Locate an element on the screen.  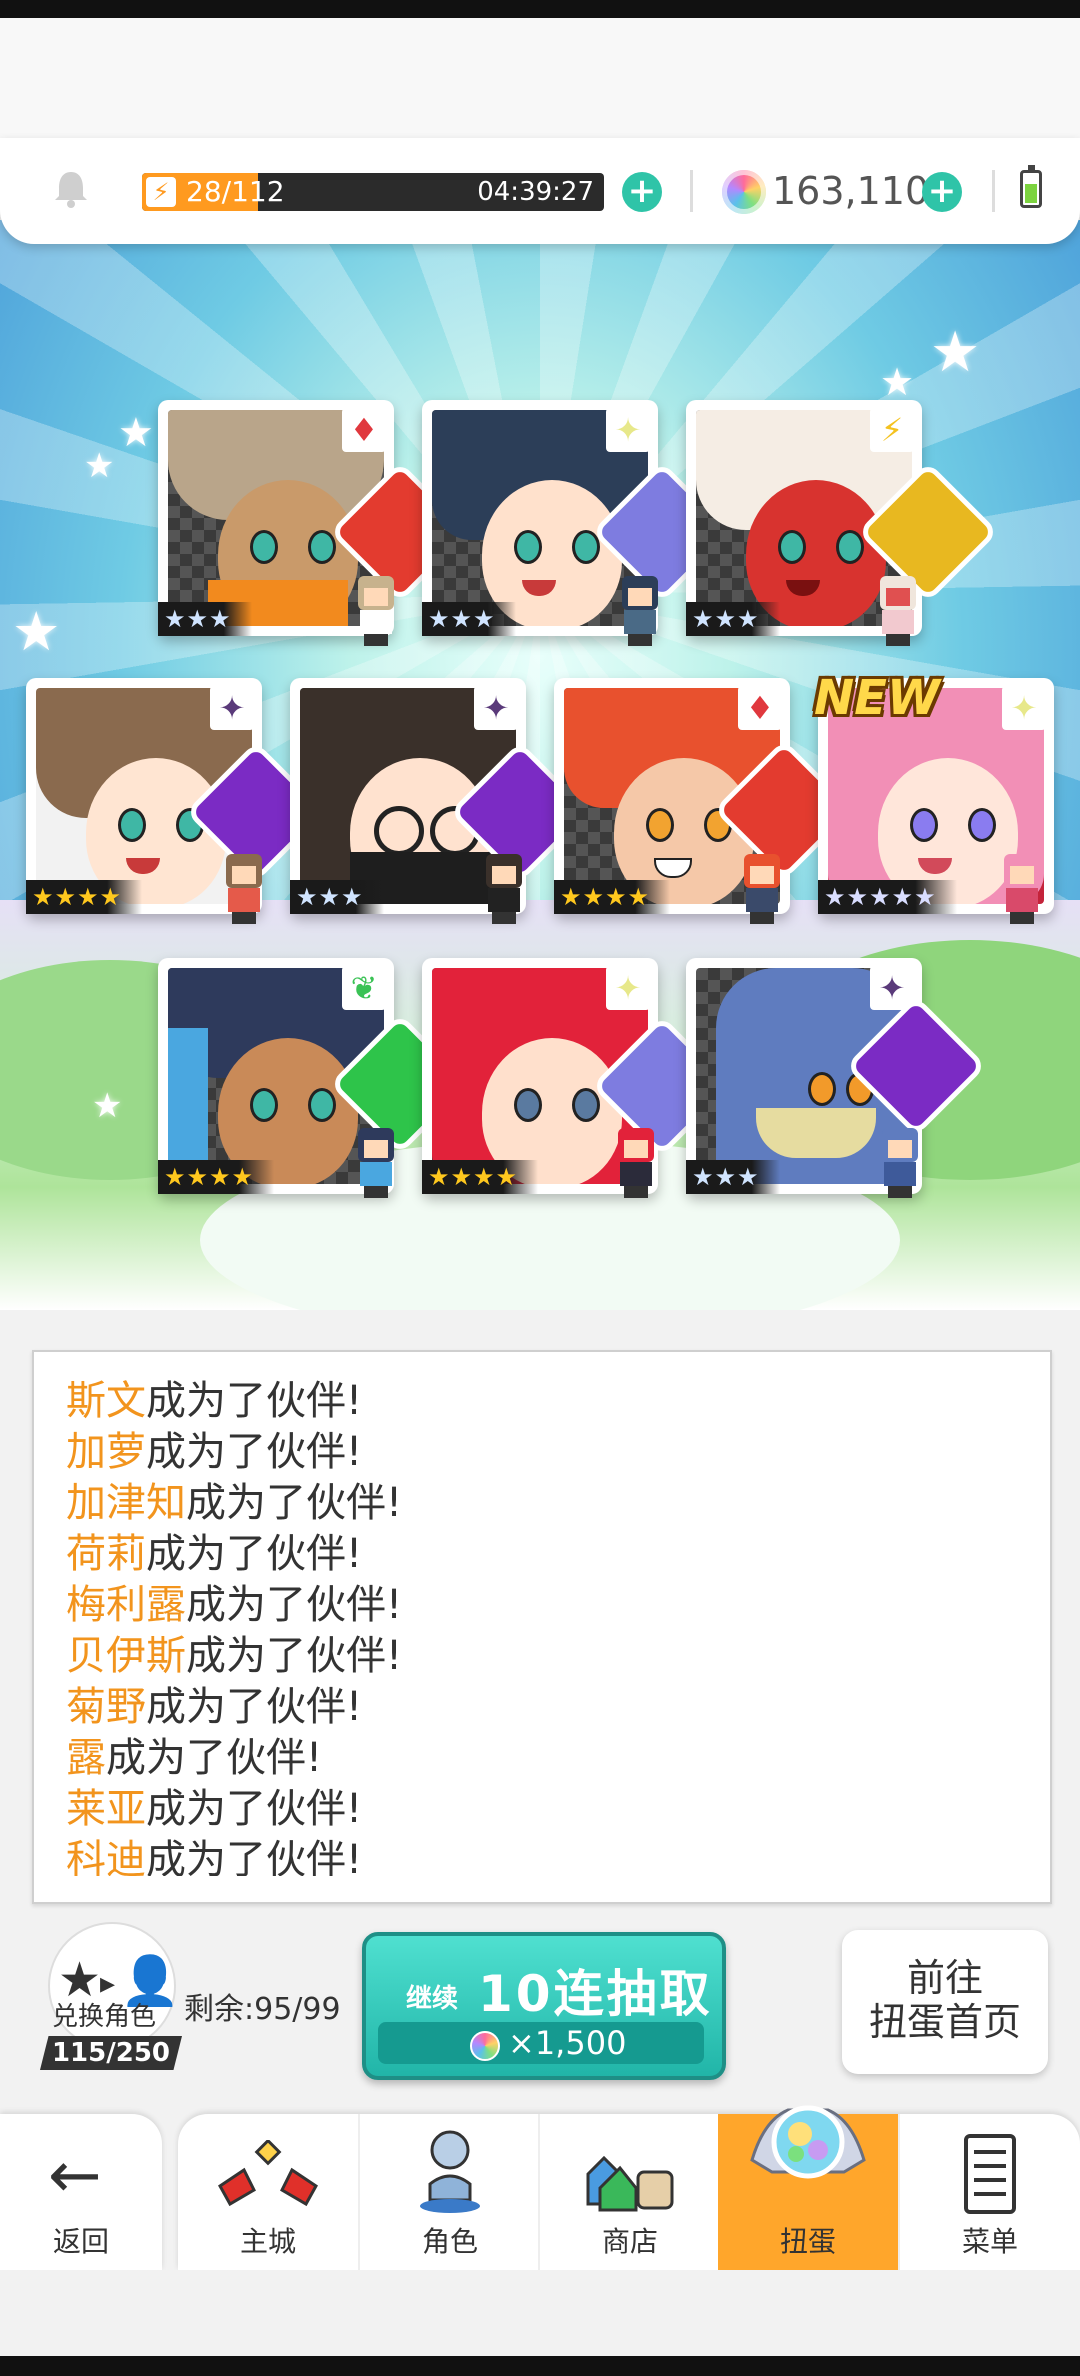
log-character-name: 露 is located at coordinates (86, 1758).